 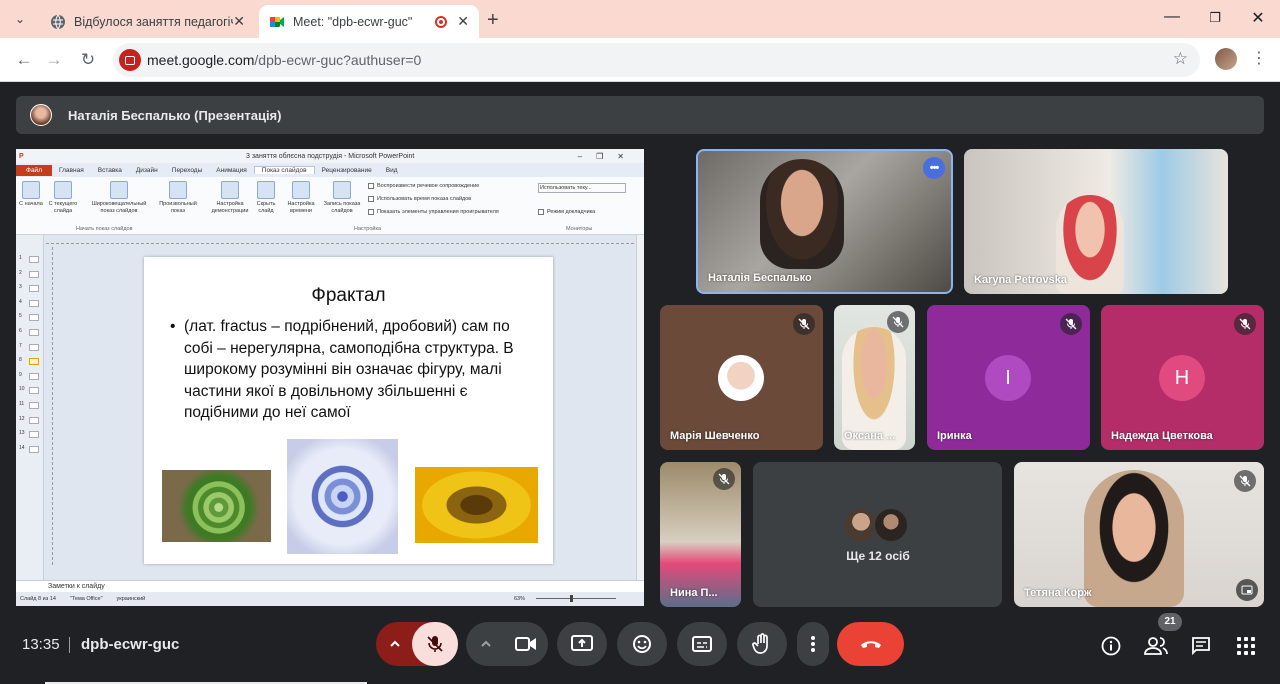 What do you see at coordinates (1172, 17) in the screenshot?
I see `minimize-button: —` at bounding box center [1172, 17].